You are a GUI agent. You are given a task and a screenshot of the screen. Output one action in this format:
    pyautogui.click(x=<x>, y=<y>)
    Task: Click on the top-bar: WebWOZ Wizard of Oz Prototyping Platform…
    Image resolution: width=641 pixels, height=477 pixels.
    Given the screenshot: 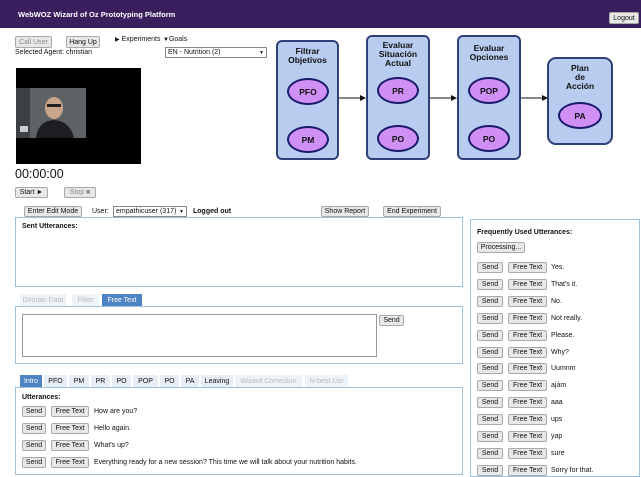 What is the action you would take?
    pyautogui.click(x=320, y=14)
    